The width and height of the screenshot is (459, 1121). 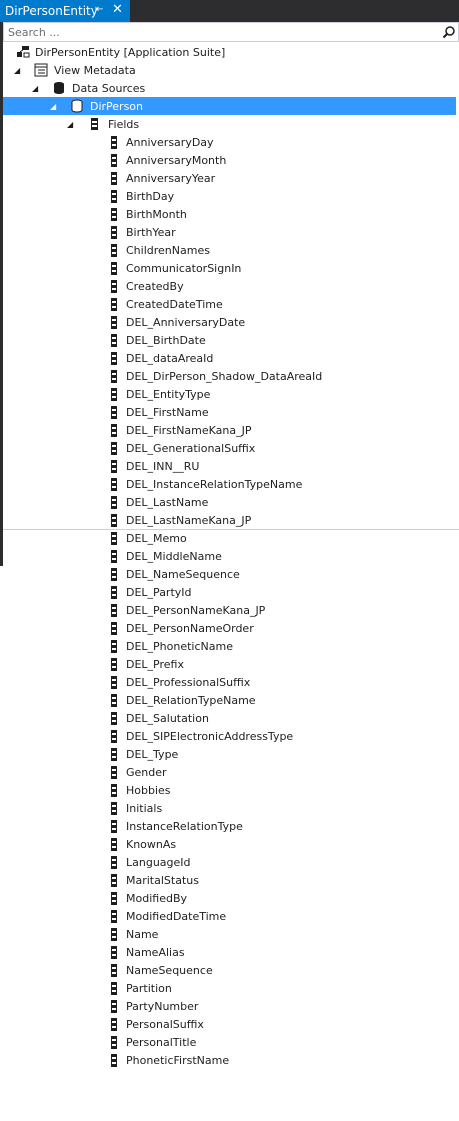 I want to click on tree-node-field: DEL_PartyId, so click(x=229, y=592).